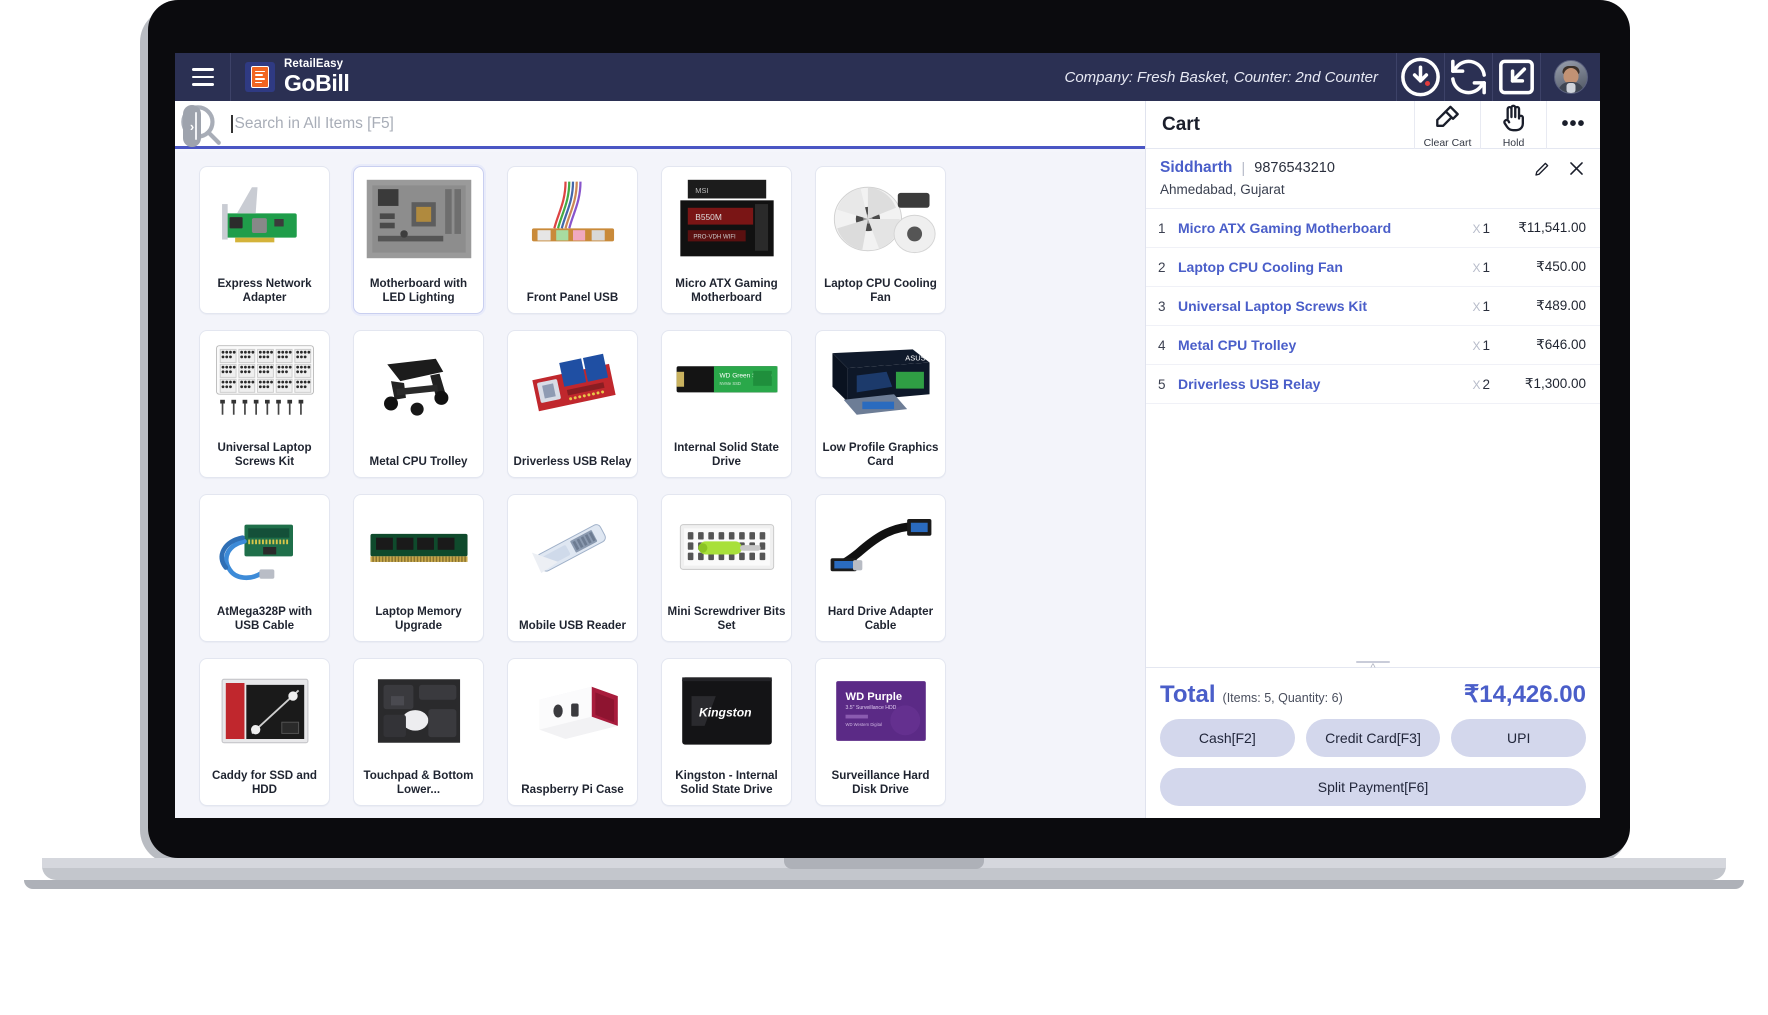  What do you see at coordinates (1420, 77) in the screenshot?
I see `pending-sync-icon` at bounding box center [1420, 77].